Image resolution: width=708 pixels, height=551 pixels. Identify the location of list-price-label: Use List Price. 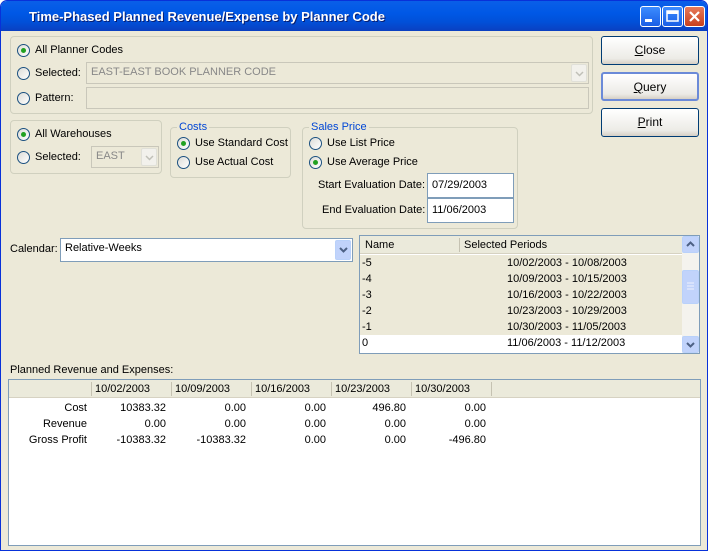
(361, 143).